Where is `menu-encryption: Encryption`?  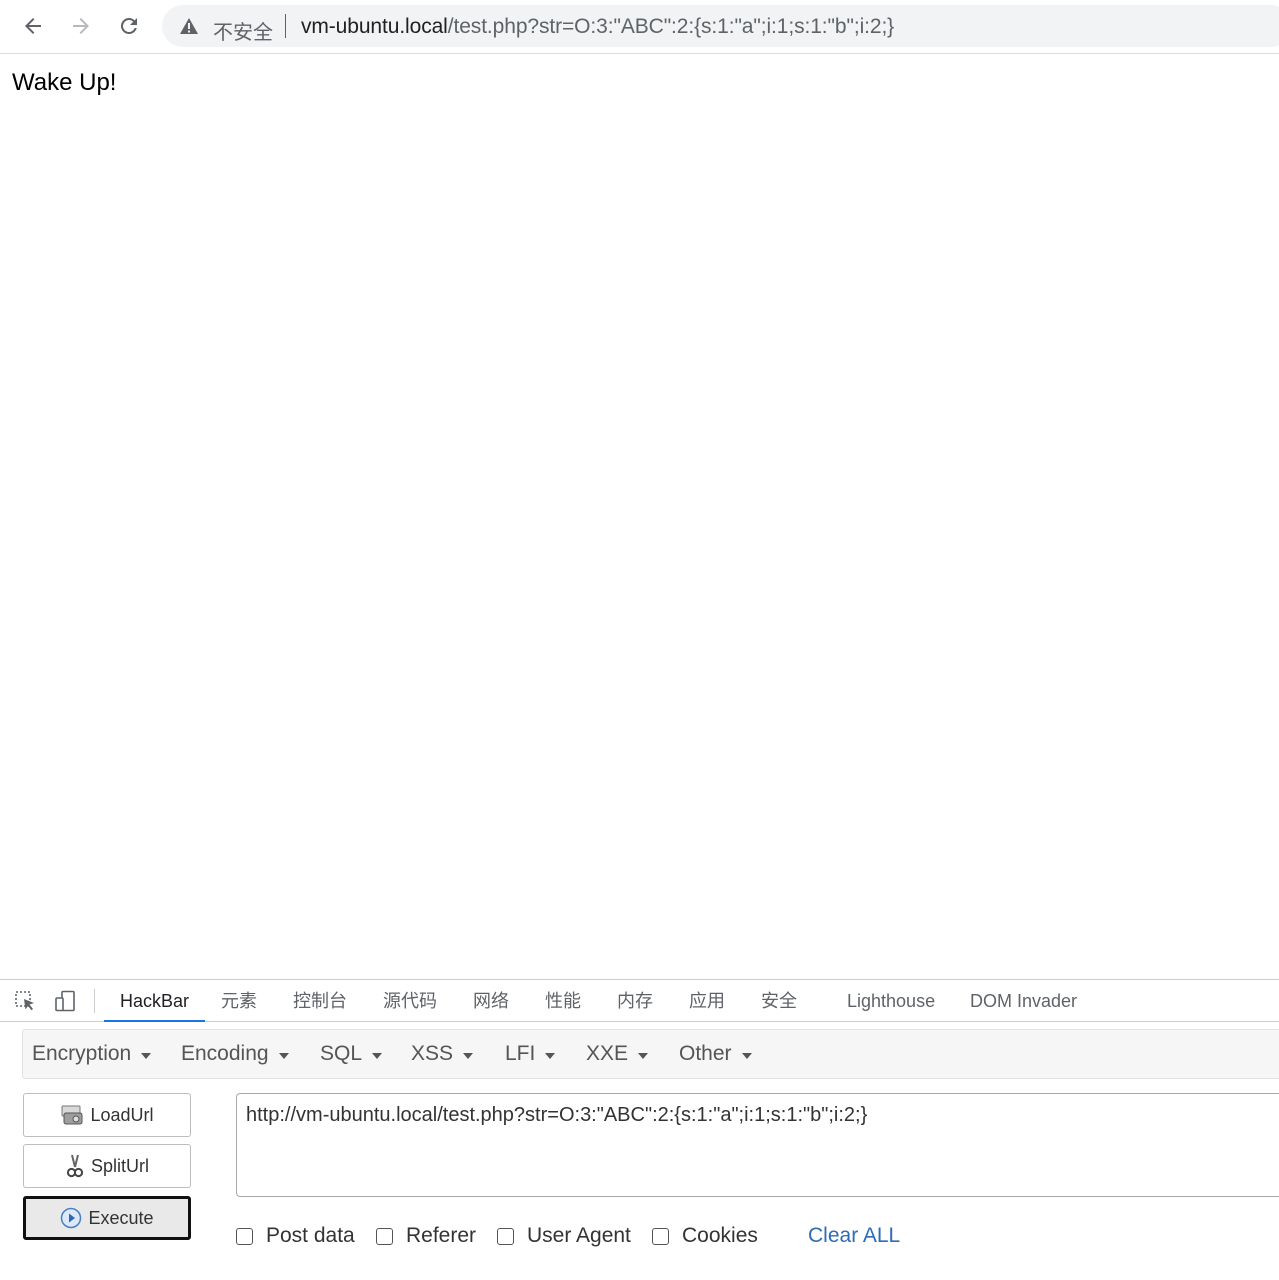
menu-encryption: Encryption is located at coordinates (92, 1054).